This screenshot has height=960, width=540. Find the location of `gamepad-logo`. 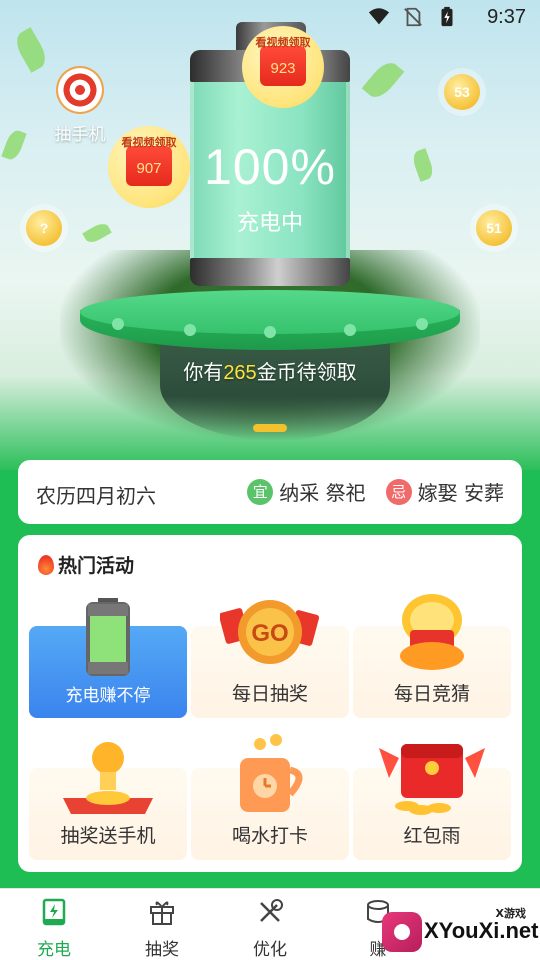

gamepad-logo is located at coordinates (402, 932).